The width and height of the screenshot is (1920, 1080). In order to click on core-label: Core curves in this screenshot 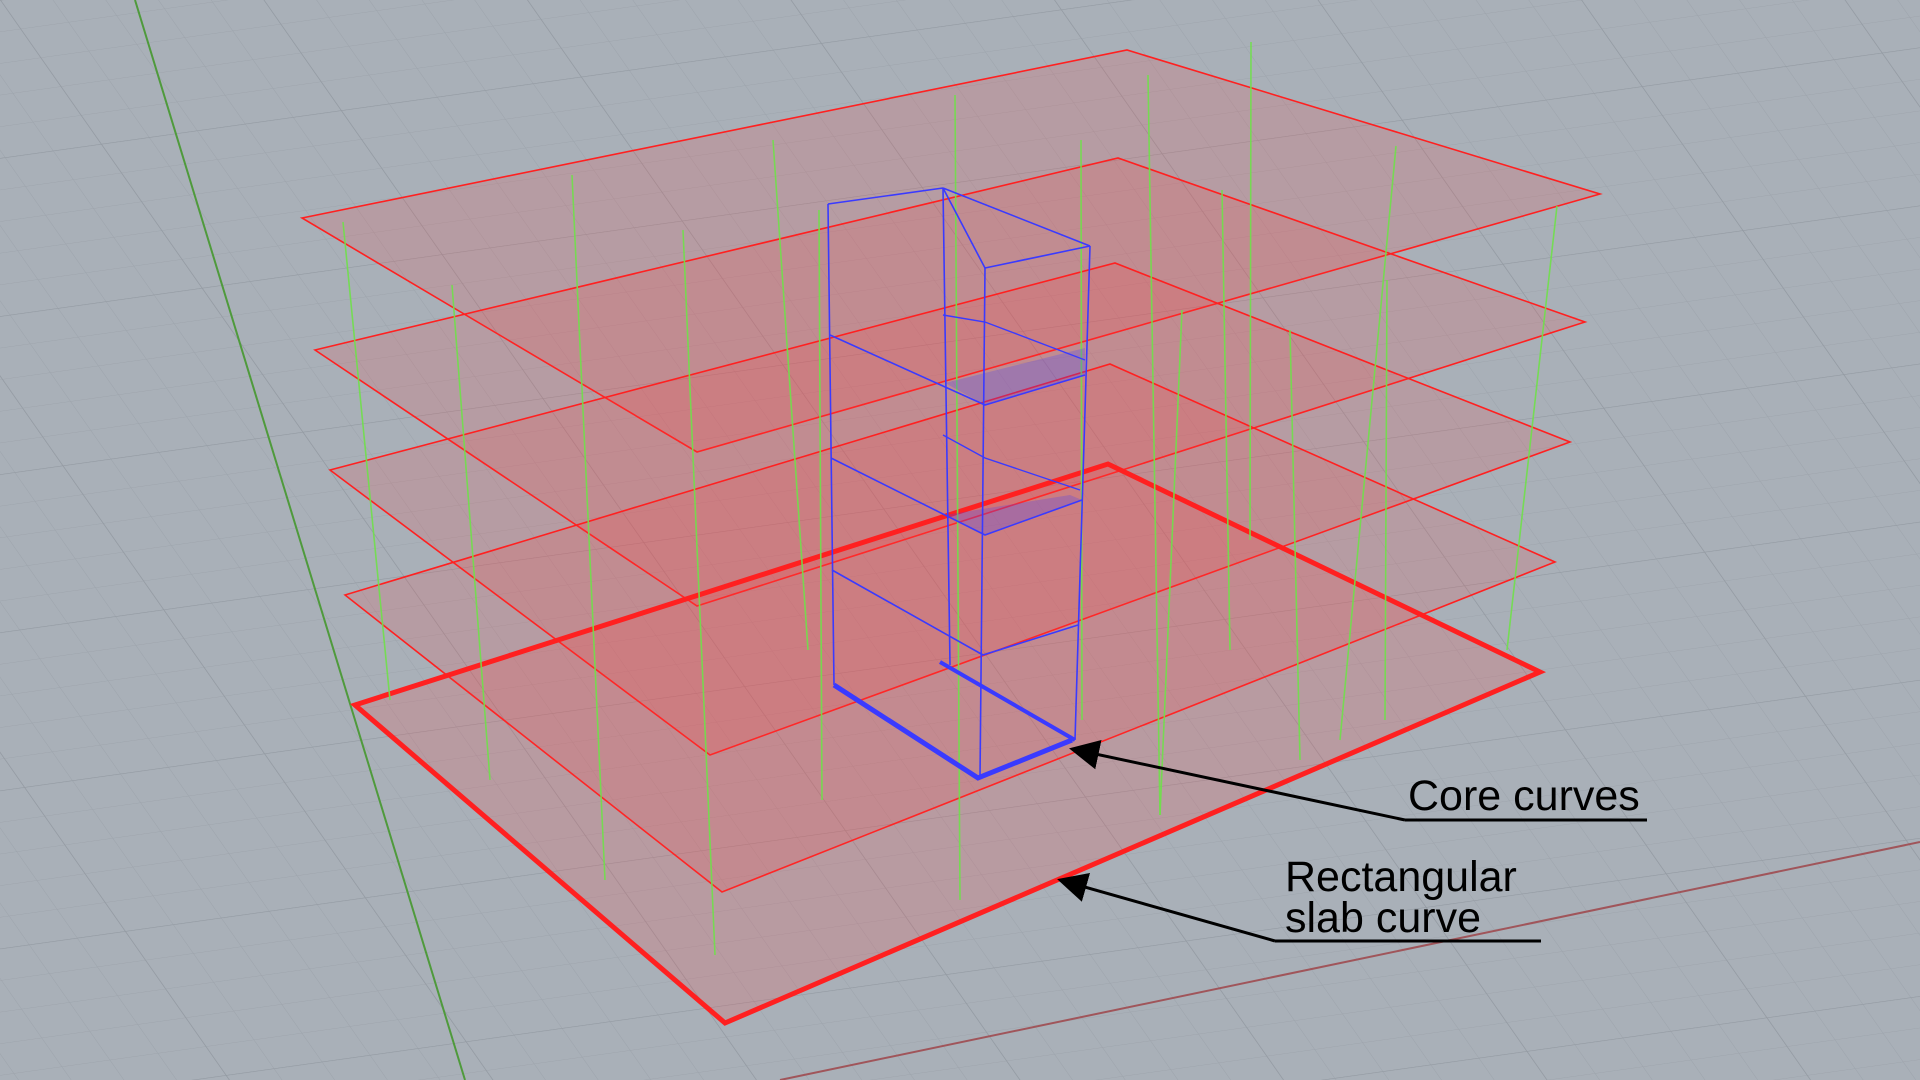, I will do `click(1524, 796)`.